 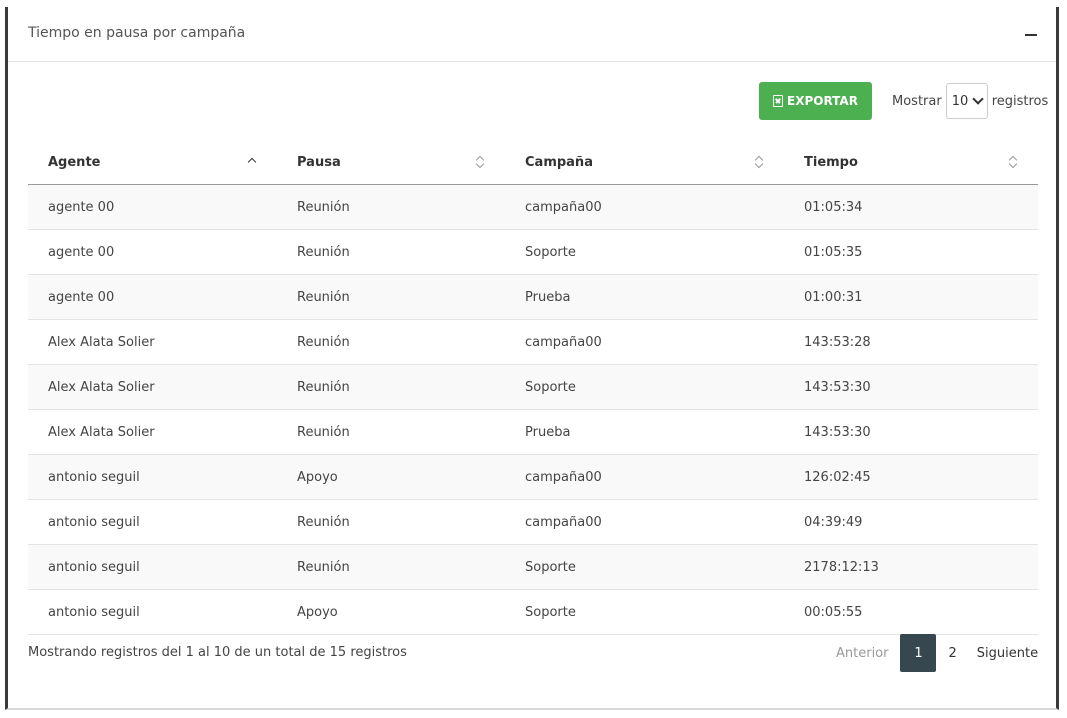 I want to click on page-button-1: 1, so click(x=918, y=653).